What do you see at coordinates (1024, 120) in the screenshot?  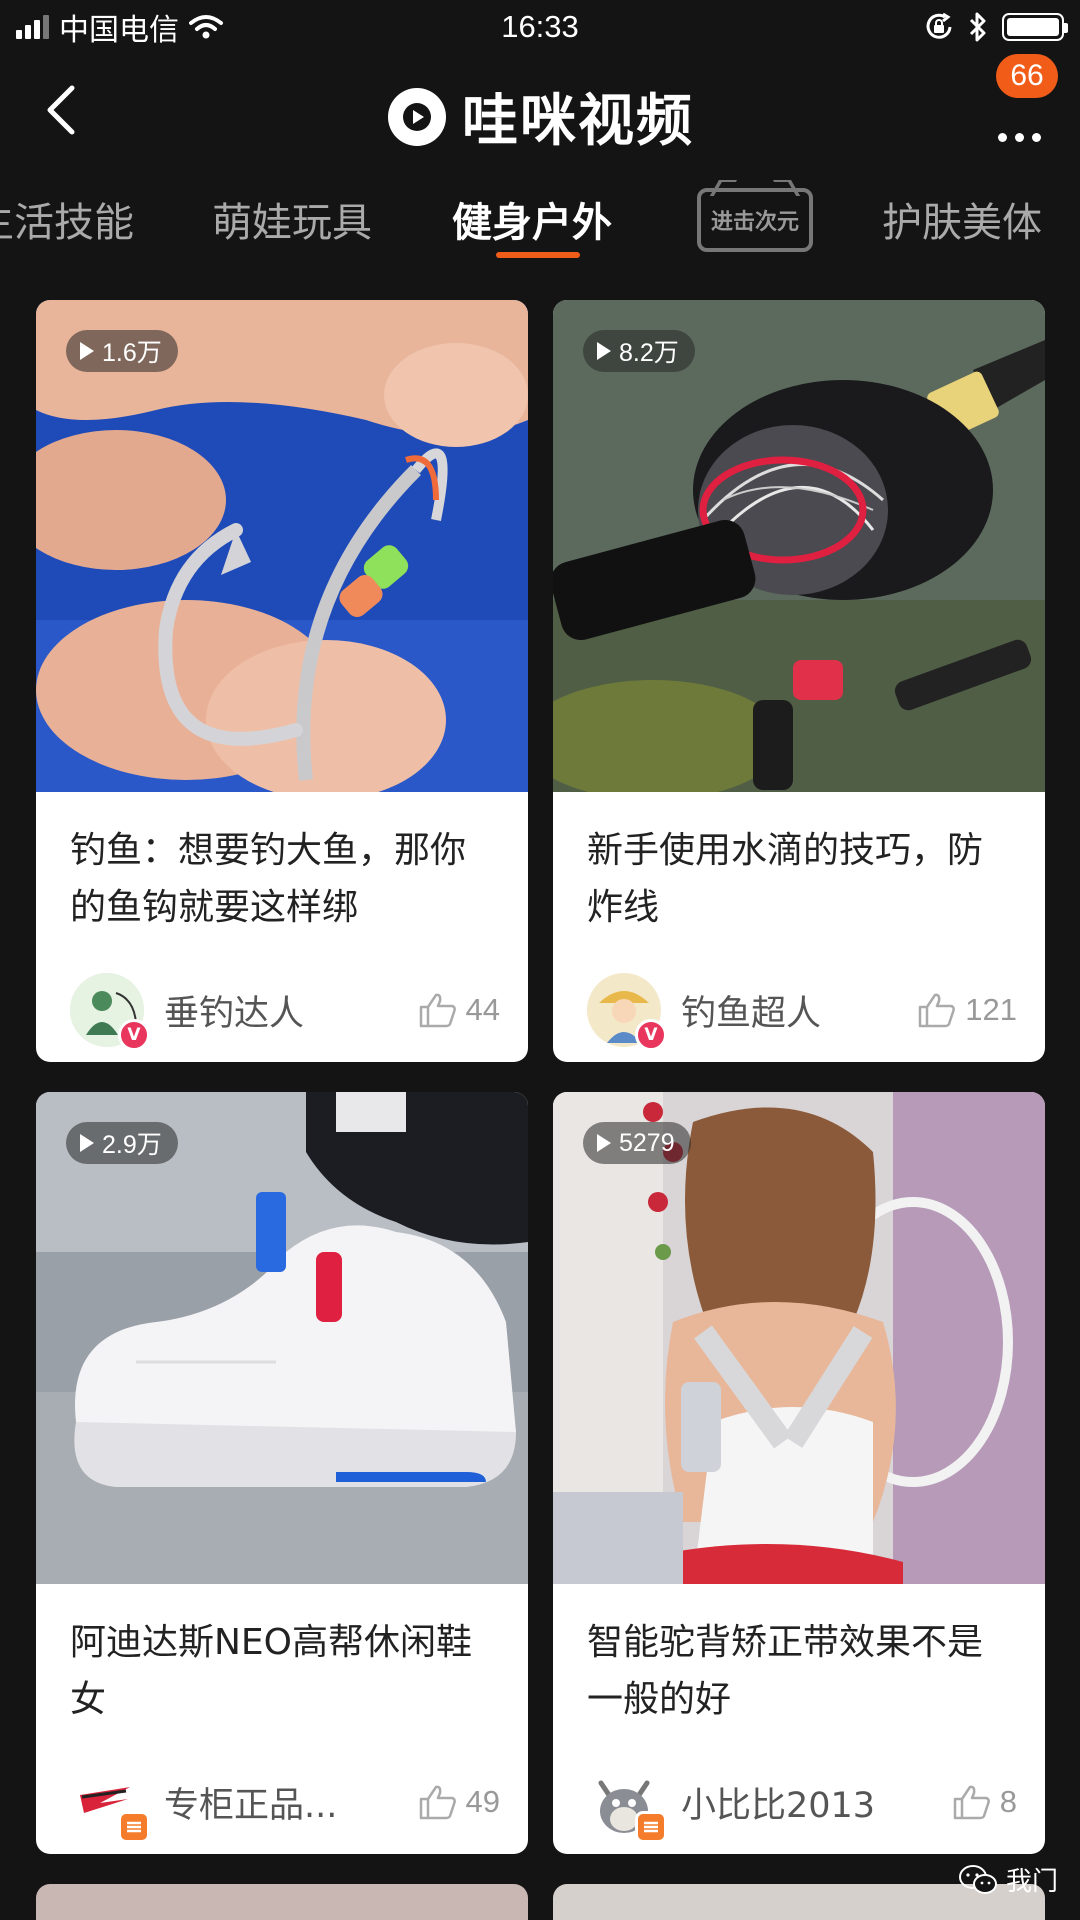 I see `more-button` at bounding box center [1024, 120].